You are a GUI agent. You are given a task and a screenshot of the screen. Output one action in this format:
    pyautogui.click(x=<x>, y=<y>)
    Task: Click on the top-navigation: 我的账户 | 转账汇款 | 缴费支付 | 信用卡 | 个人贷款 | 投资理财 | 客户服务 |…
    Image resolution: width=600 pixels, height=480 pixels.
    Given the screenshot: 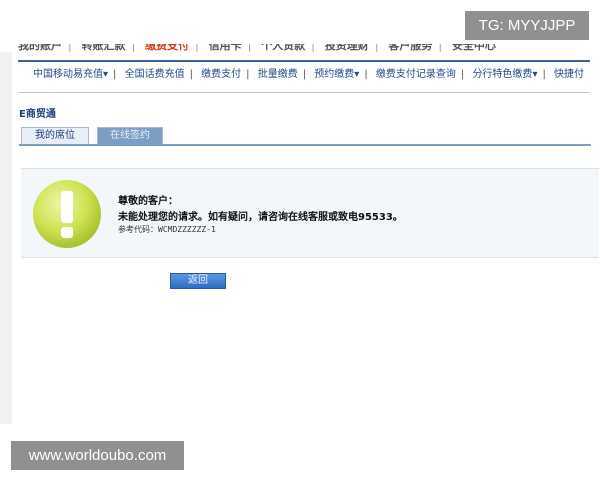 What is the action you would take?
    pyautogui.click(x=306, y=52)
    